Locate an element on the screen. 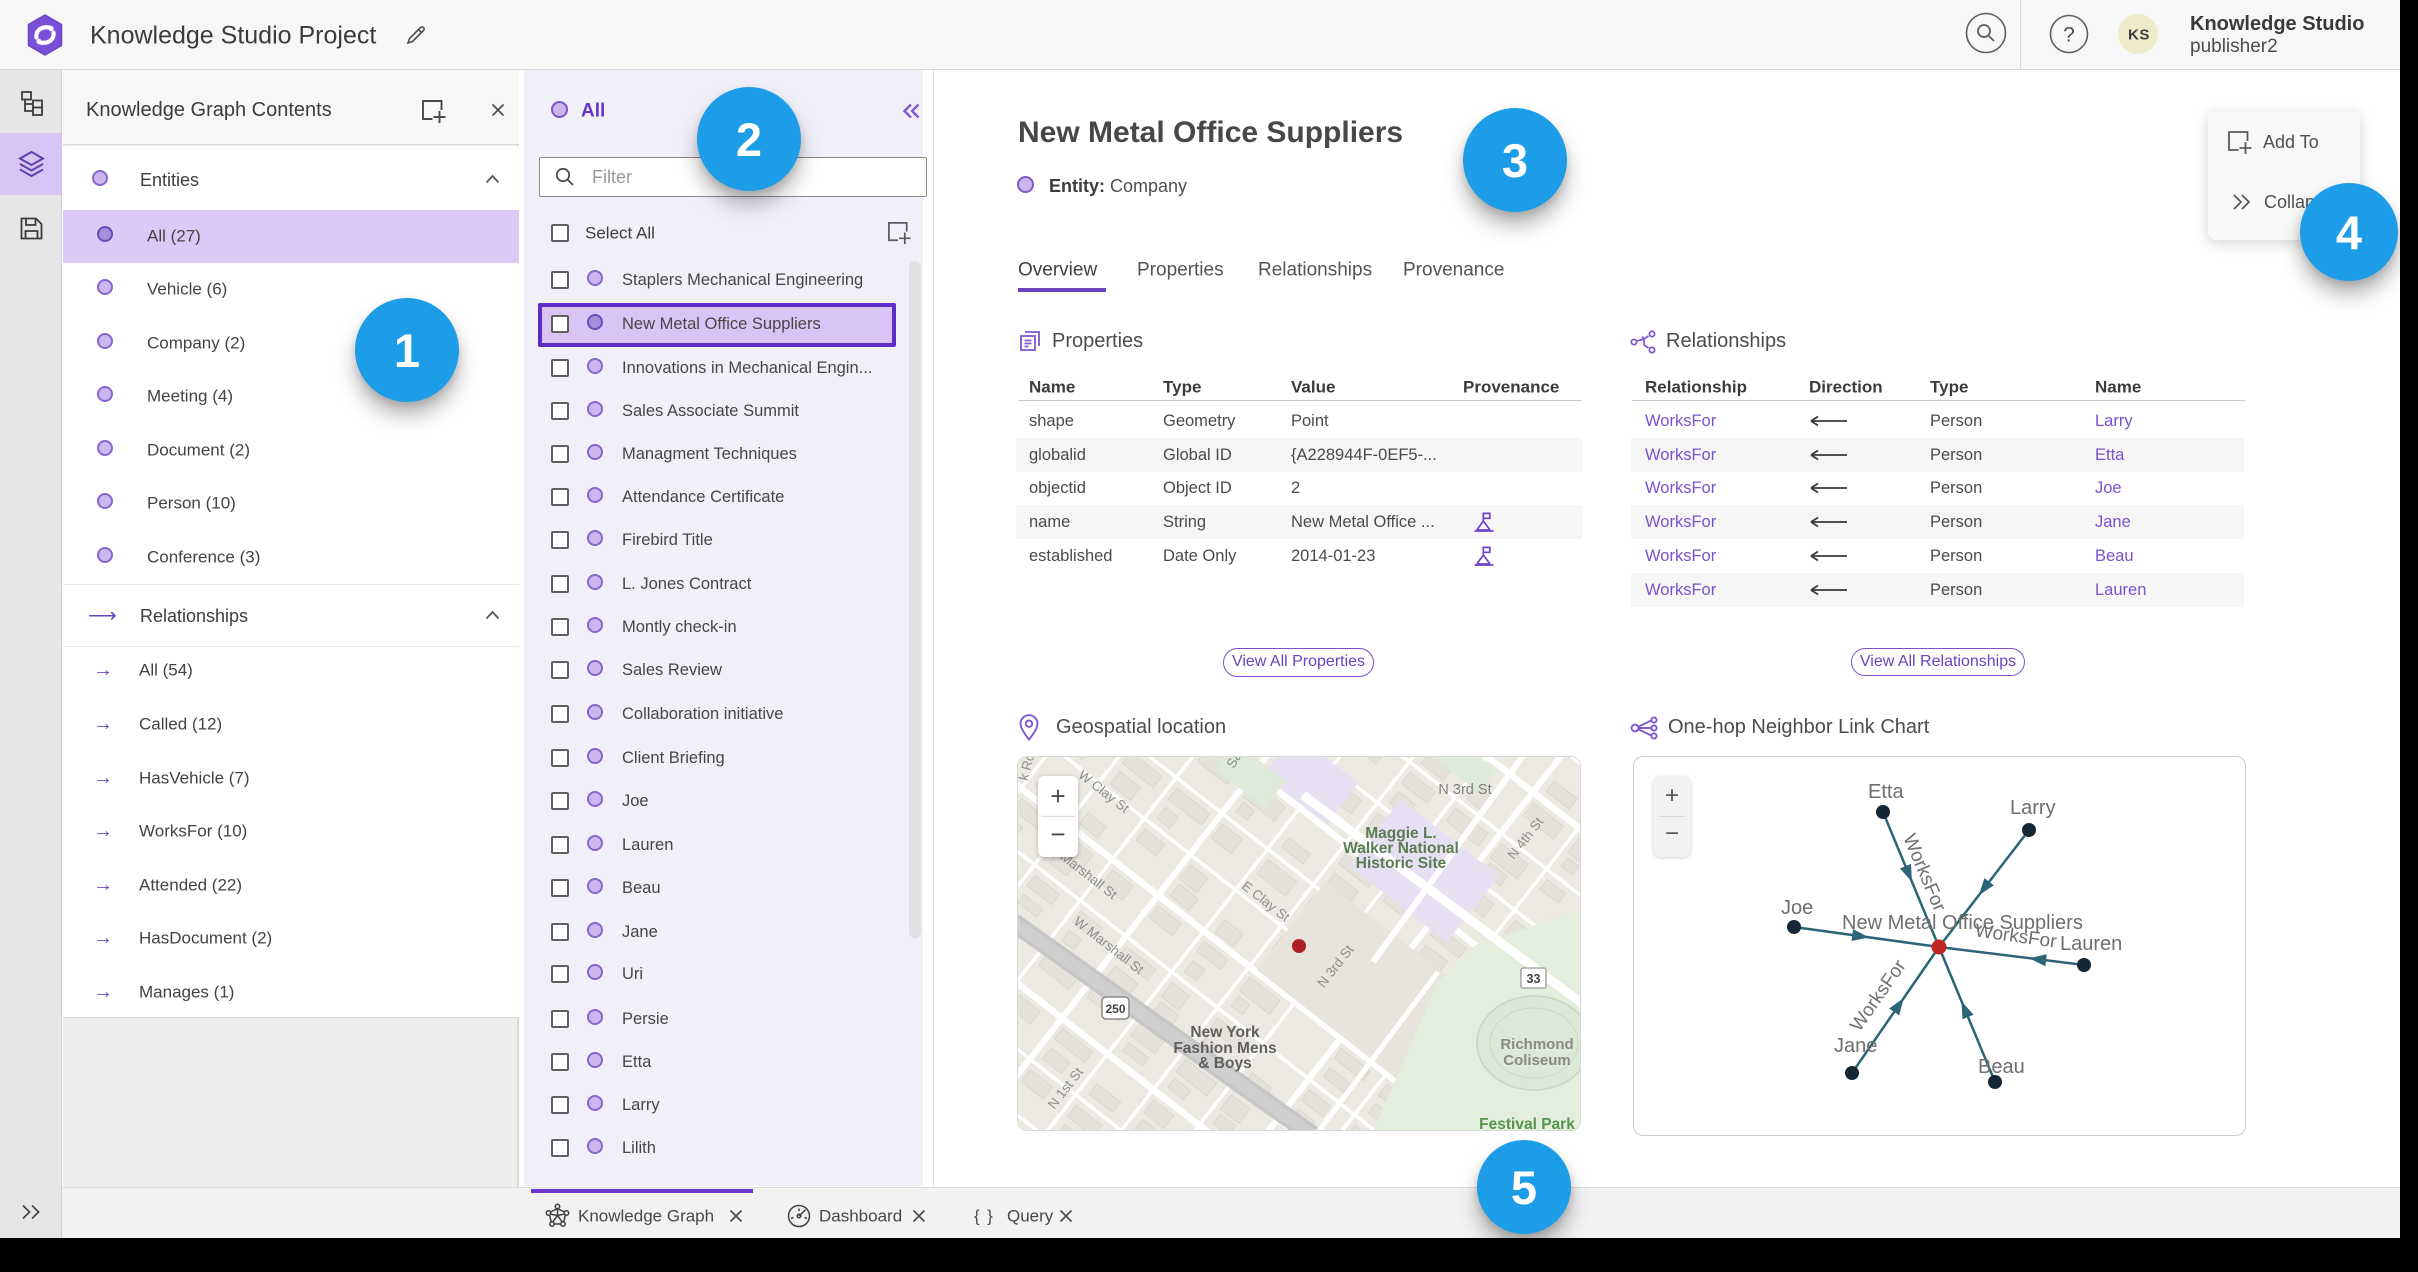 This screenshot has height=1272, width=2418. svg-text: 33 is located at coordinates (1534, 979).